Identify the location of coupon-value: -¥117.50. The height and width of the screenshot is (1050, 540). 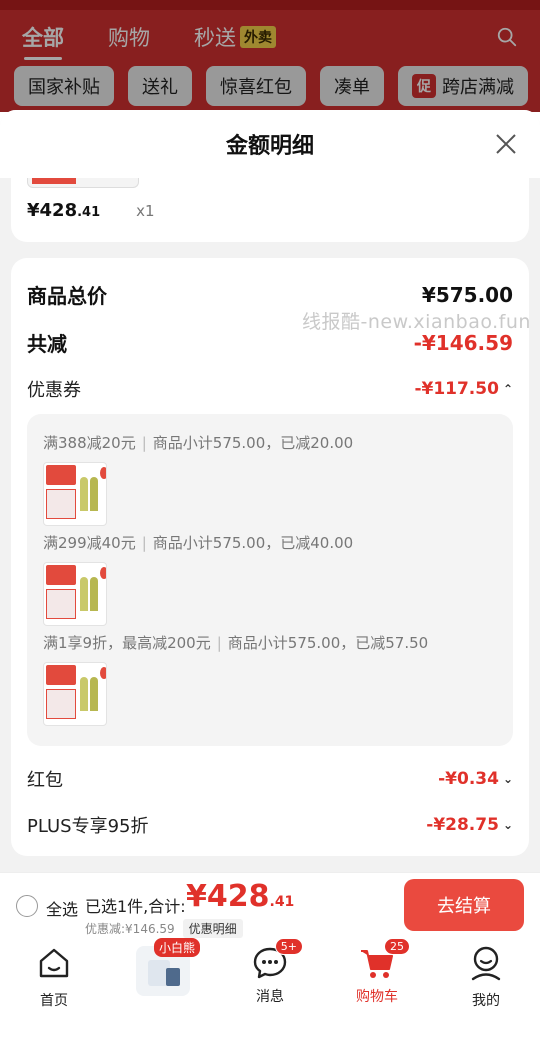
(456, 389).